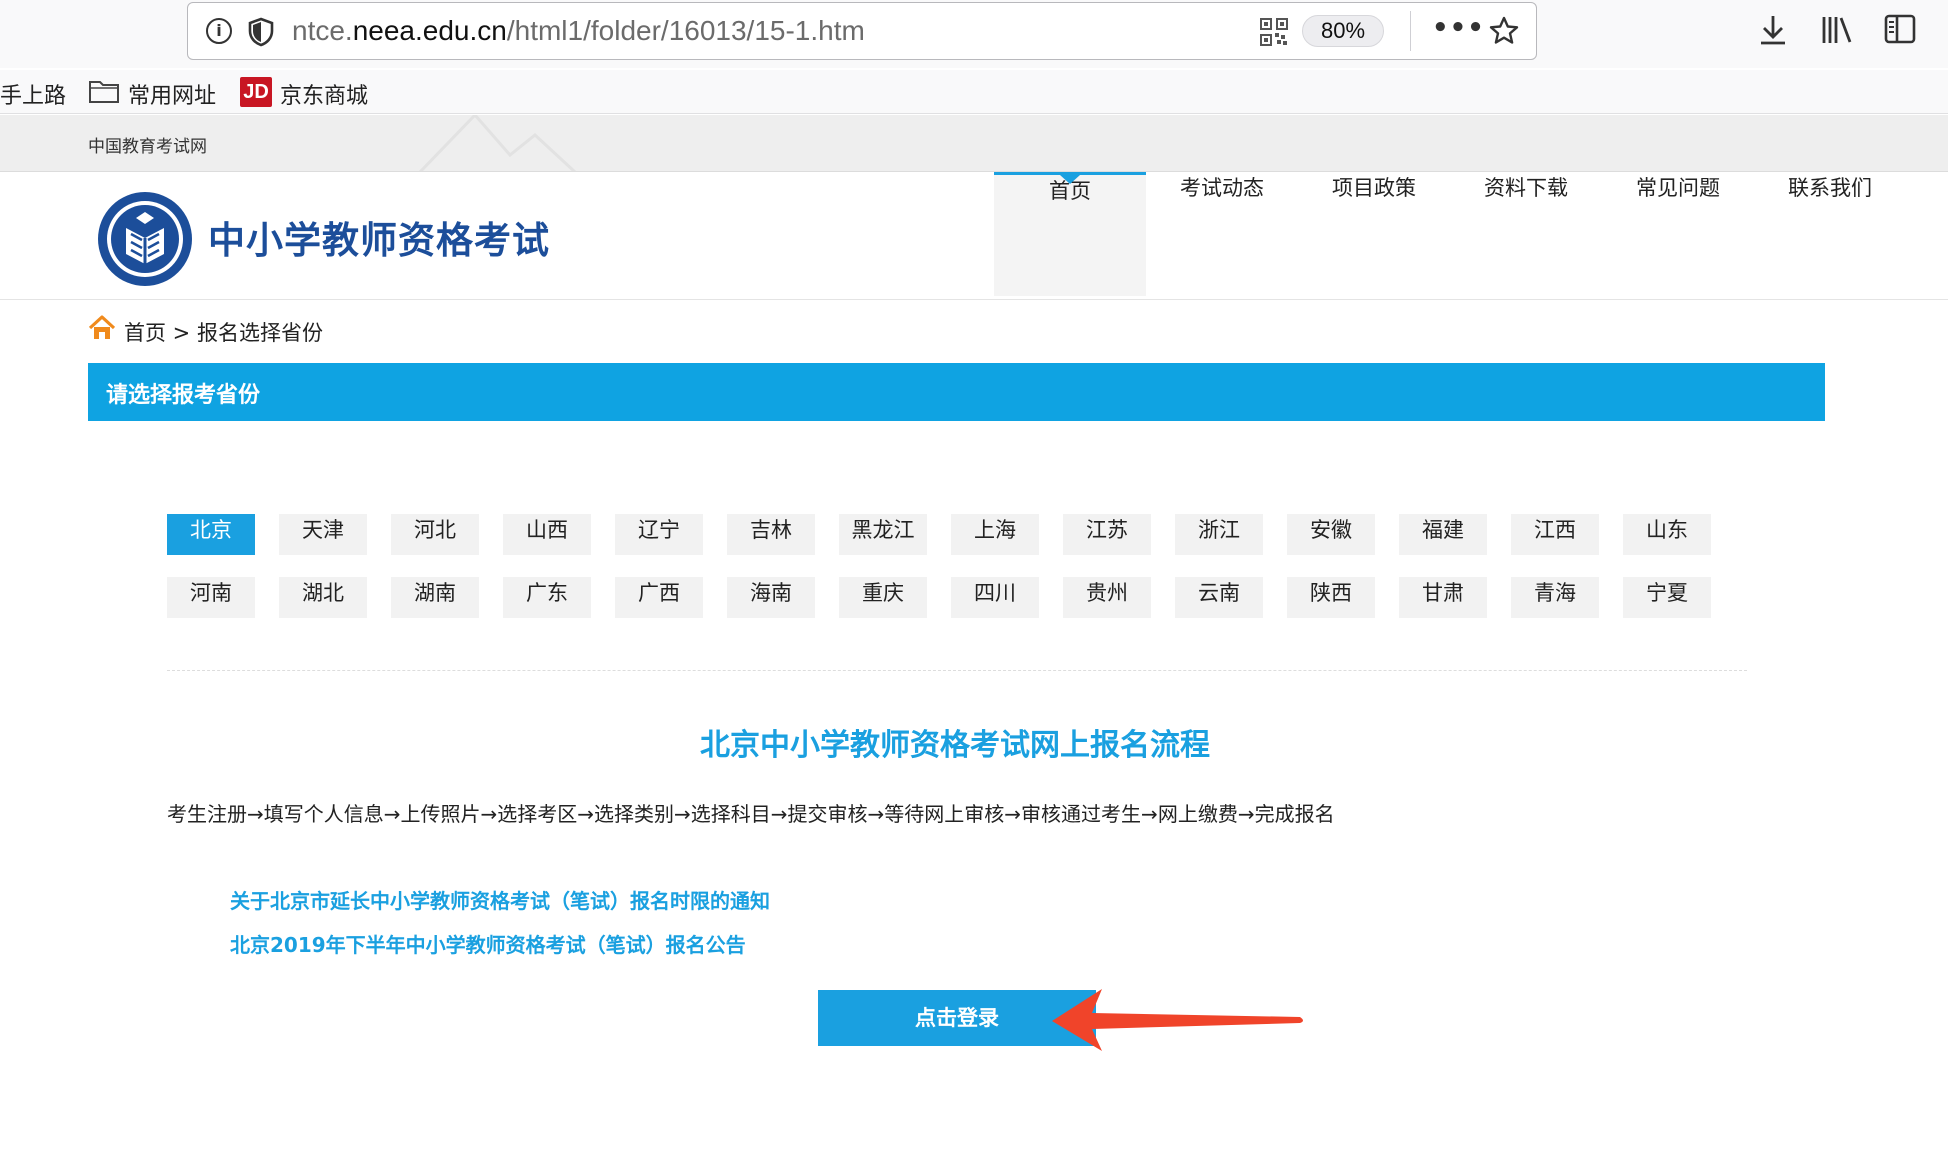 Image resolution: width=1948 pixels, height=1158 pixels. What do you see at coordinates (211, 534) in the screenshot?
I see `province-button: 北京` at bounding box center [211, 534].